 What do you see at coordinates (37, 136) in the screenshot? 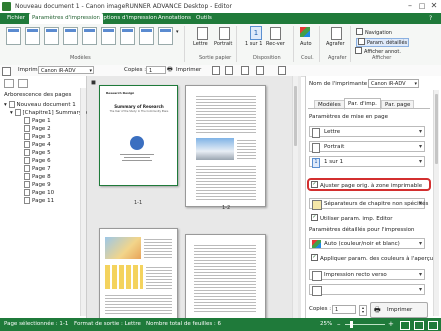
I see `tree-page: Page 3` at bounding box center [37, 136].